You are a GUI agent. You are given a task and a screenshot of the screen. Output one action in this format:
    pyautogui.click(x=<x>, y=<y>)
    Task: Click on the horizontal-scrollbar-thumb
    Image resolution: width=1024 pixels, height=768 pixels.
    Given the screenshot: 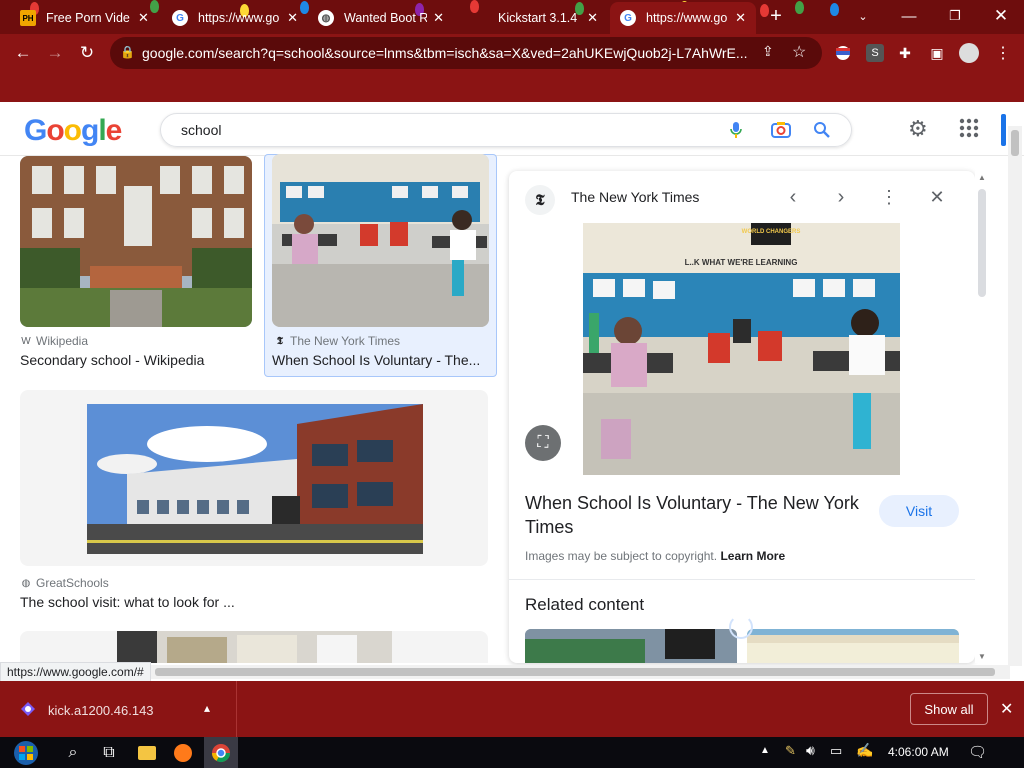 What is the action you would take?
    pyautogui.click(x=575, y=672)
    